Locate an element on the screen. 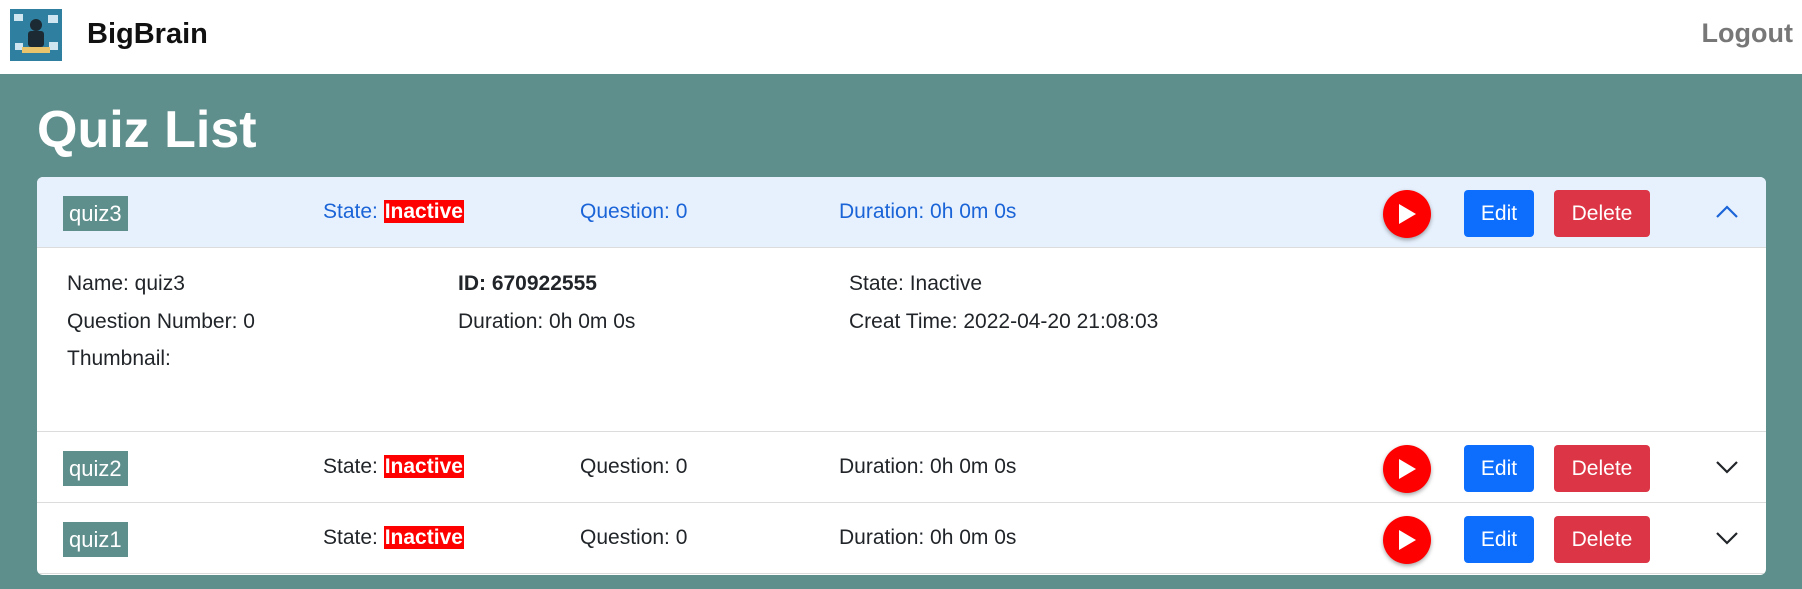 The image size is (1802, 589). bigbrain-logo is located at coordinates (36, 35).